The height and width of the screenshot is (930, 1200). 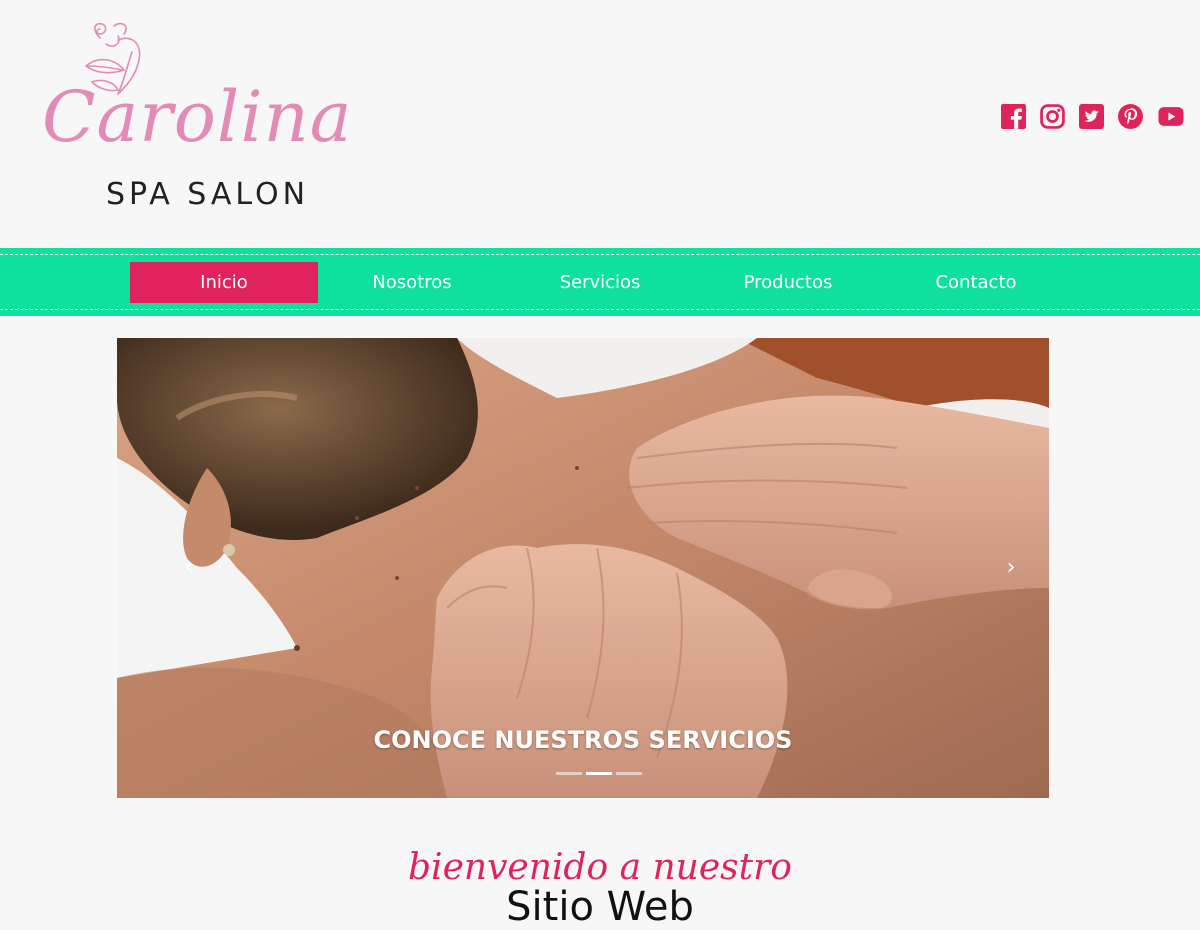 I want to click on welcome-script-heading: bienvenido a nuestro, so click(x=600, y=867).